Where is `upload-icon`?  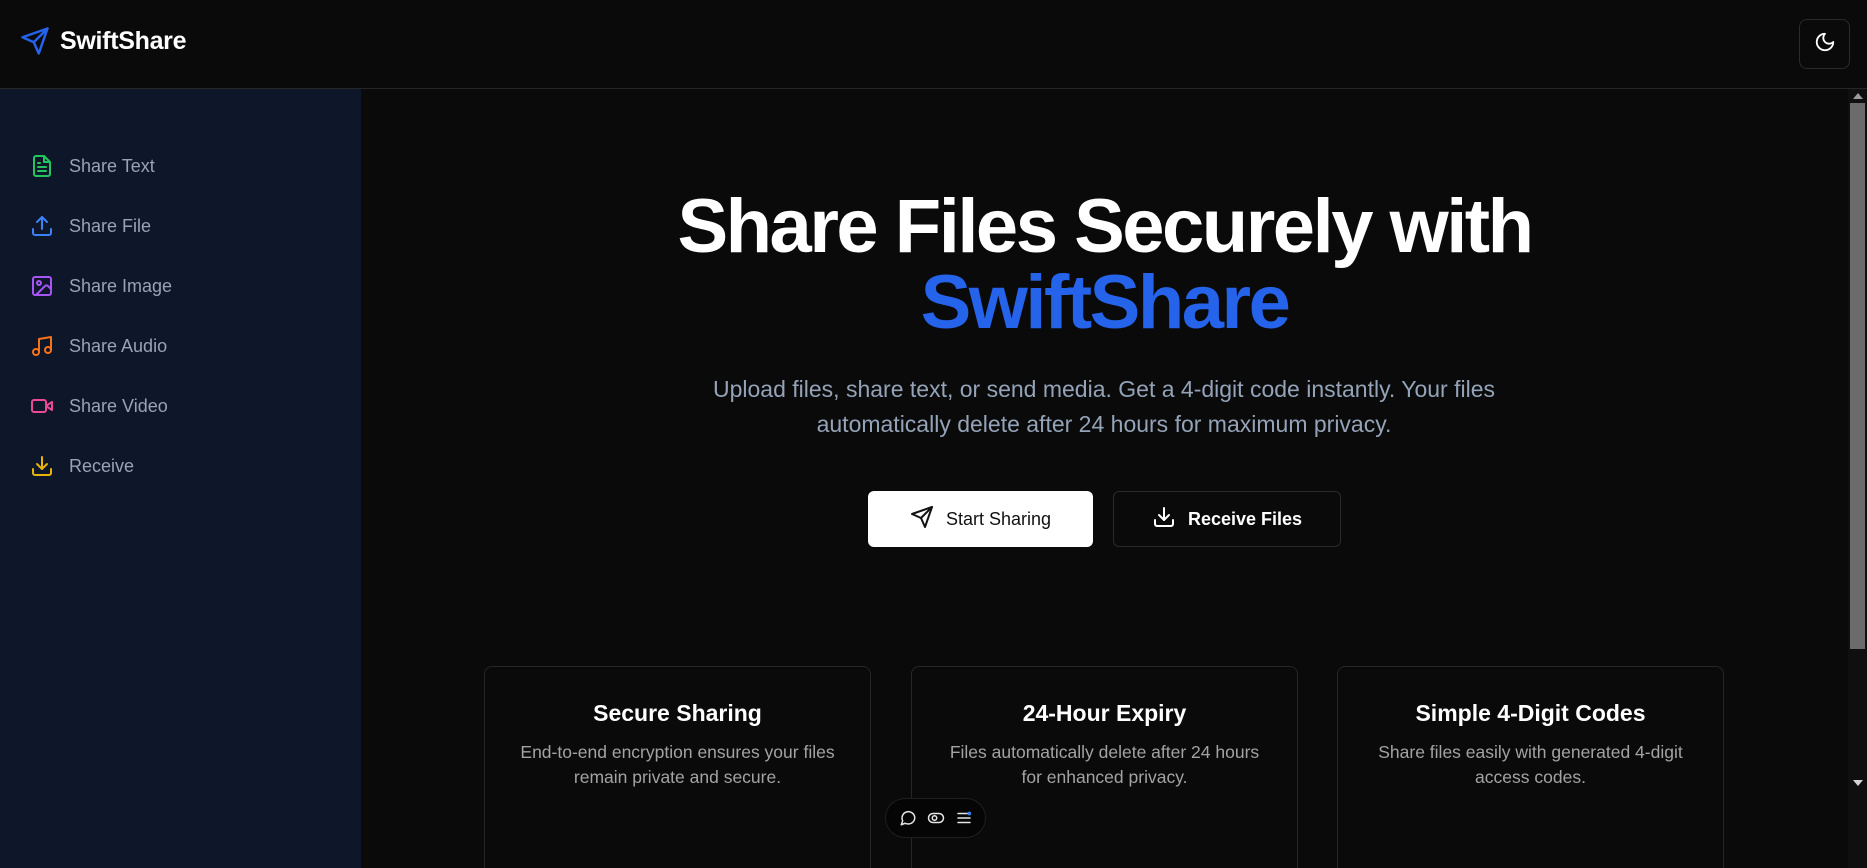
upload-icon is located at coordinates (42, 226).